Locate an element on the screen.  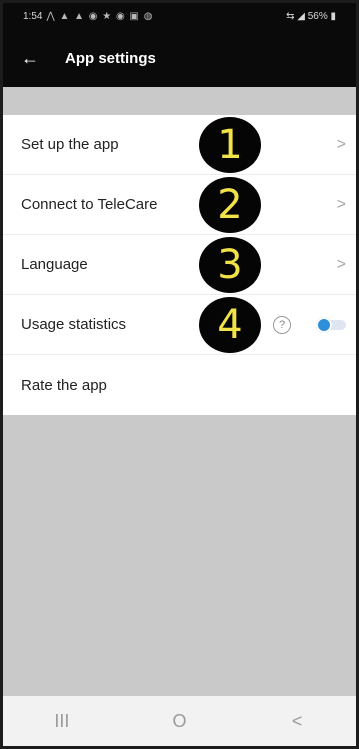
recents-button: III is located at coordinates (62, 721).